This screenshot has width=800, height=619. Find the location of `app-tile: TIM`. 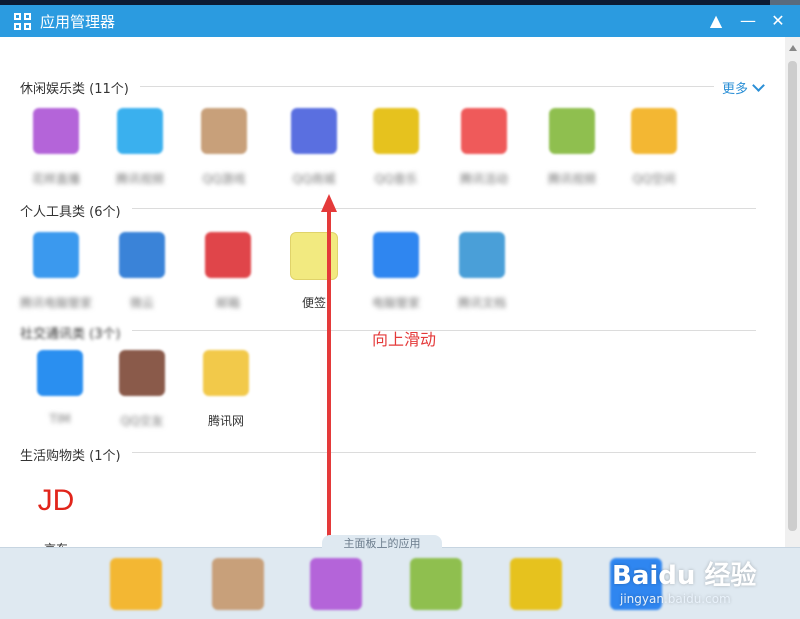

app-tile: TIM is located at coordinates (60, 390).